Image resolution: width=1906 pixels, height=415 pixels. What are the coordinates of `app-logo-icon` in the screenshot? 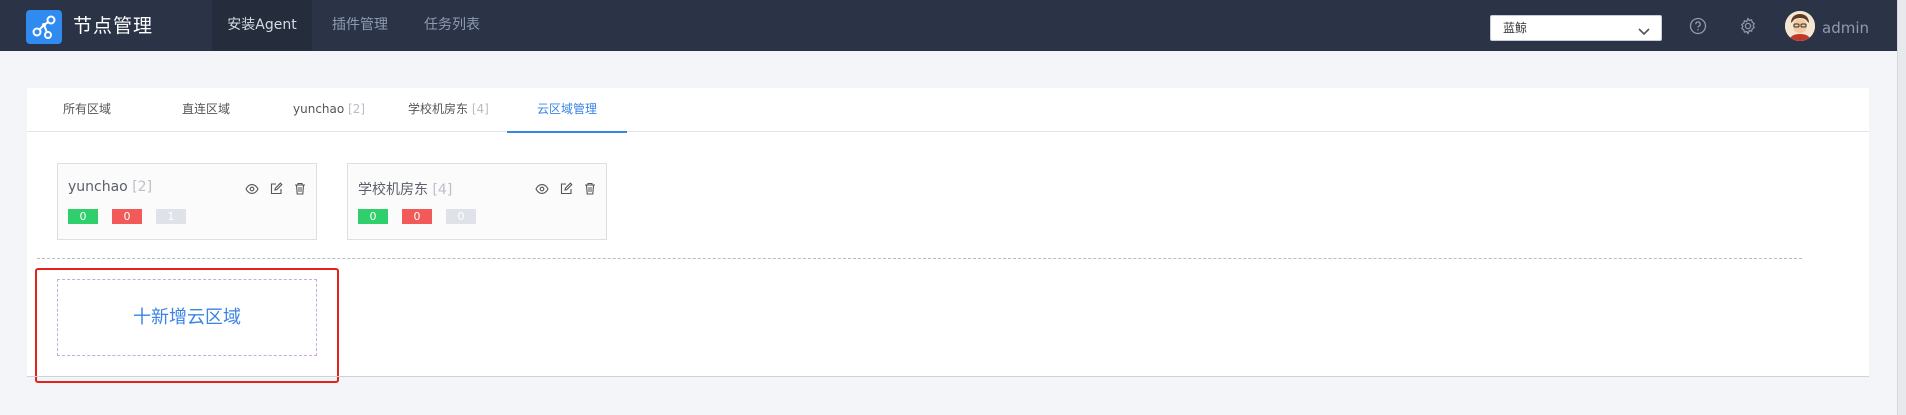 It's located at (44, 27).